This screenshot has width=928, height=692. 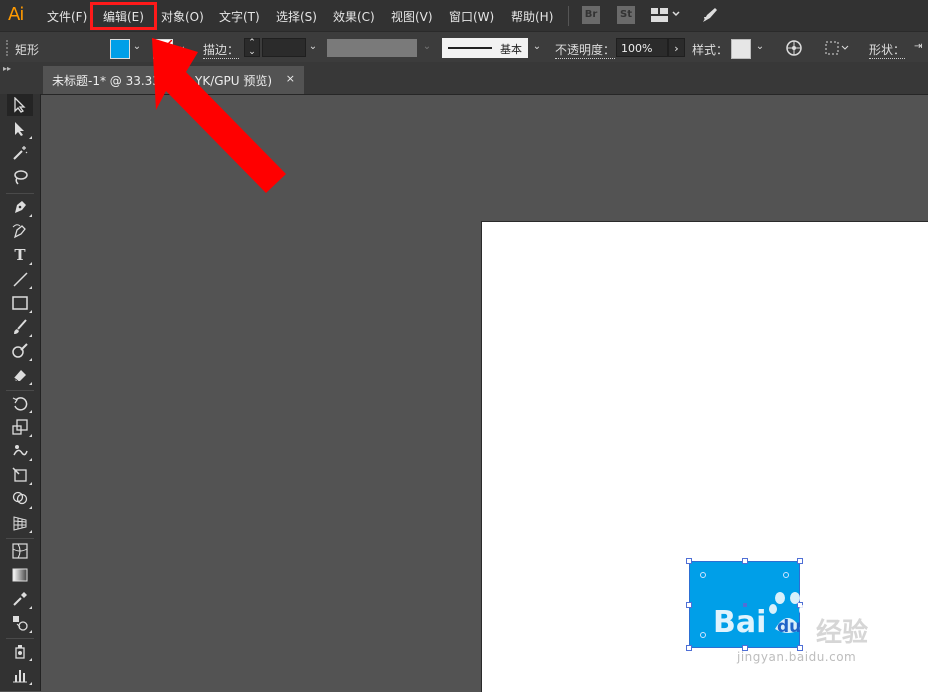 What do you see at coordinates (464, 78) in the screenshot?
I see `document-tab-bar: ▸▸ 未标题-1* @ 33.33 YK/GPU 预览) ×` at bounding box center [464, 78].